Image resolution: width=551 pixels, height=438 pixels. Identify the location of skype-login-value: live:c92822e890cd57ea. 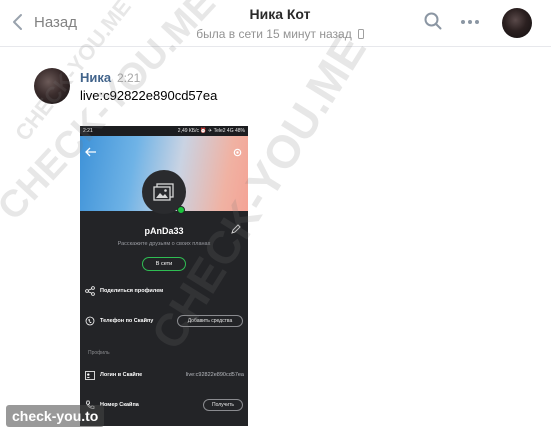
(214, 375).